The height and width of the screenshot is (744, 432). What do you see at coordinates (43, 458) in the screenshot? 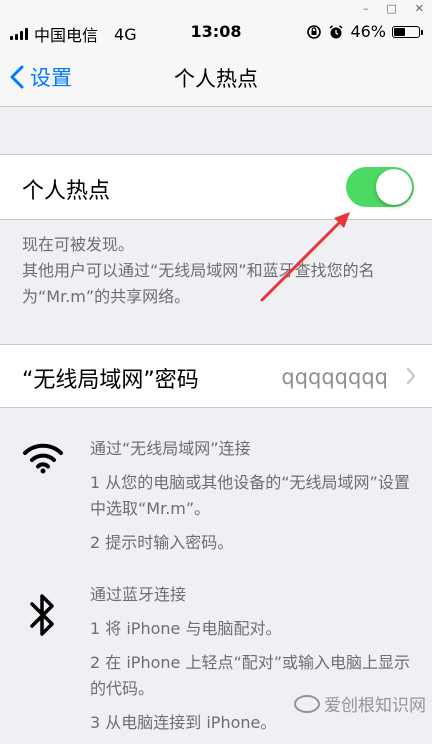
I see `wifi-icon` at bounding box center [43, 458].